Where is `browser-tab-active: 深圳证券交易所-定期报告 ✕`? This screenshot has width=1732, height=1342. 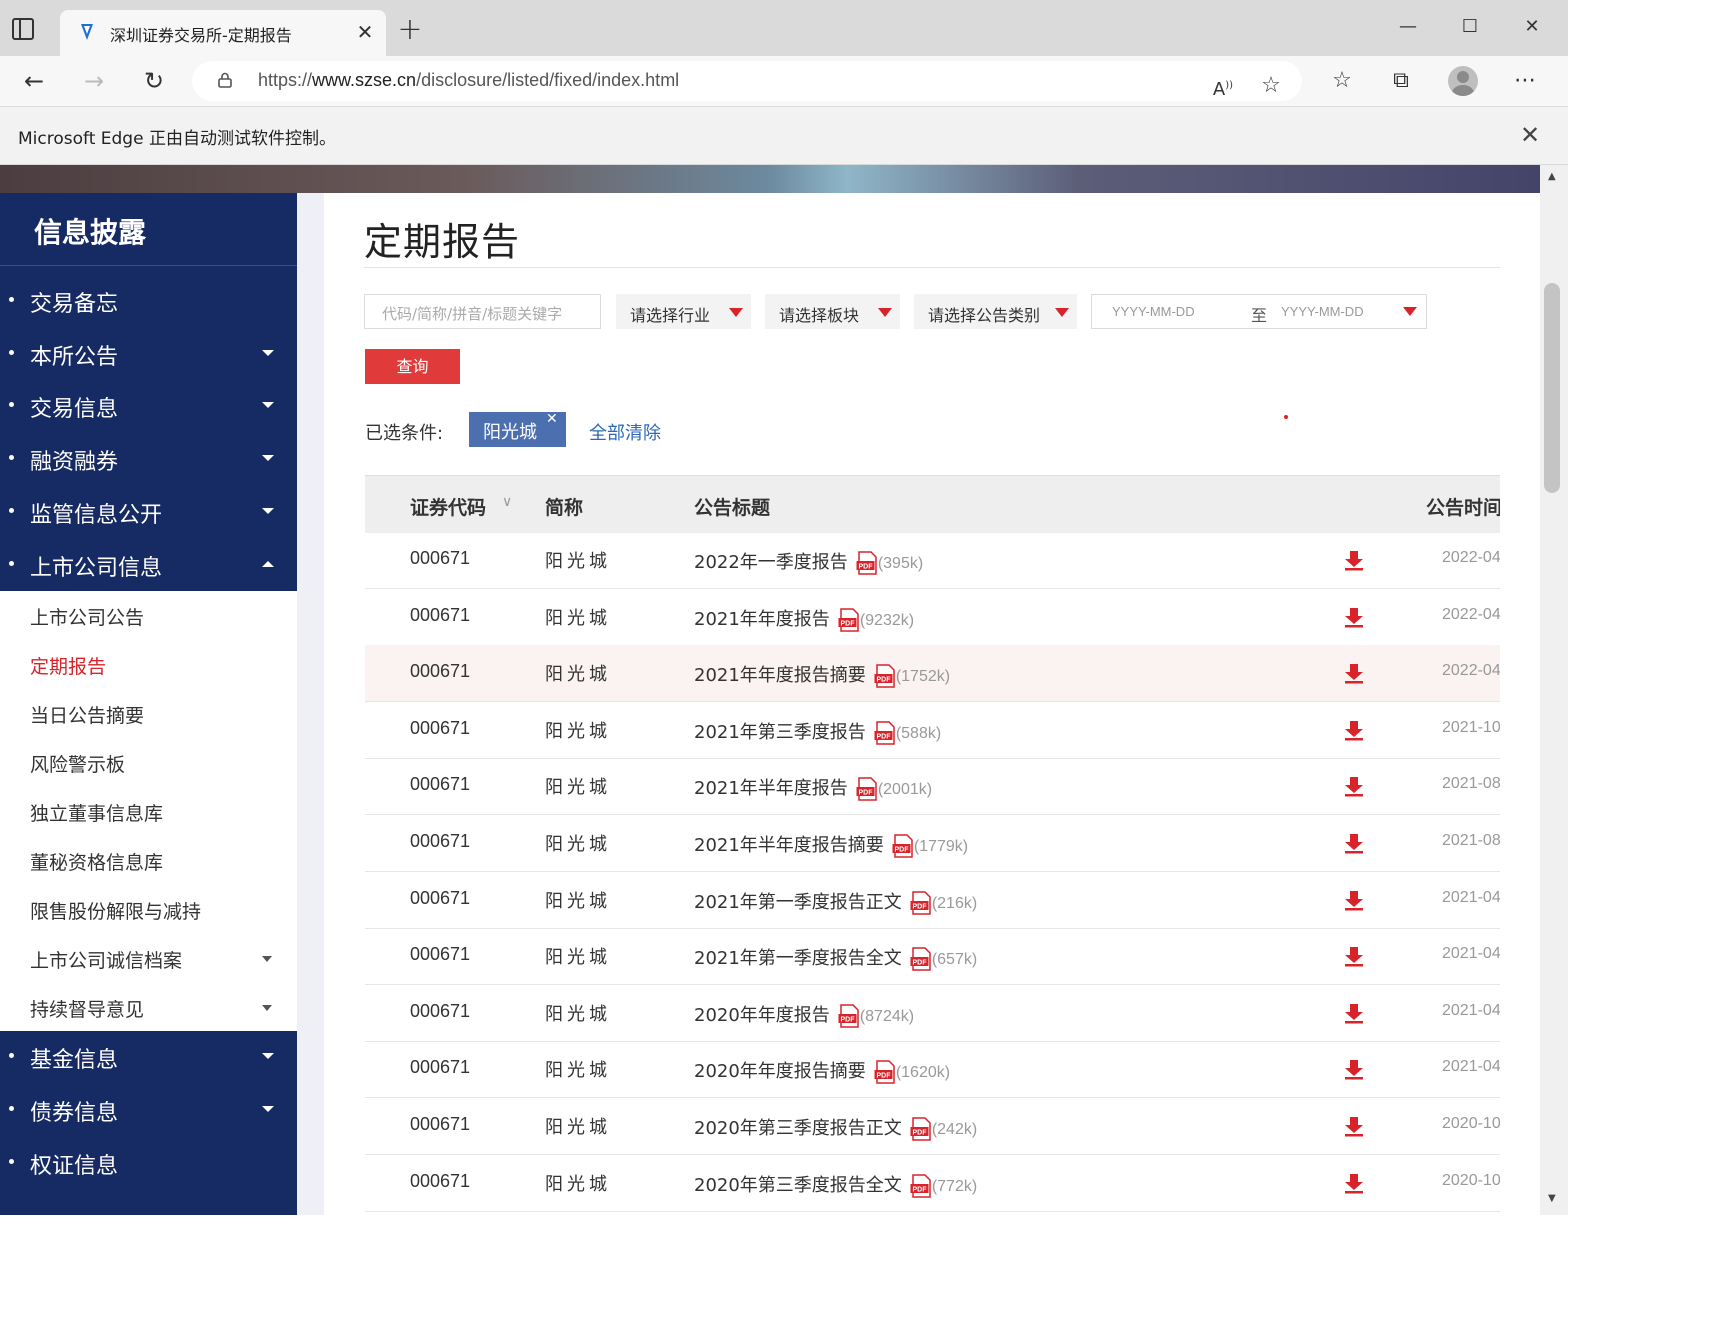 browser-tab-active: 深圳证券交易所-定期报告 ✕ is located at coordinates (223, 33).